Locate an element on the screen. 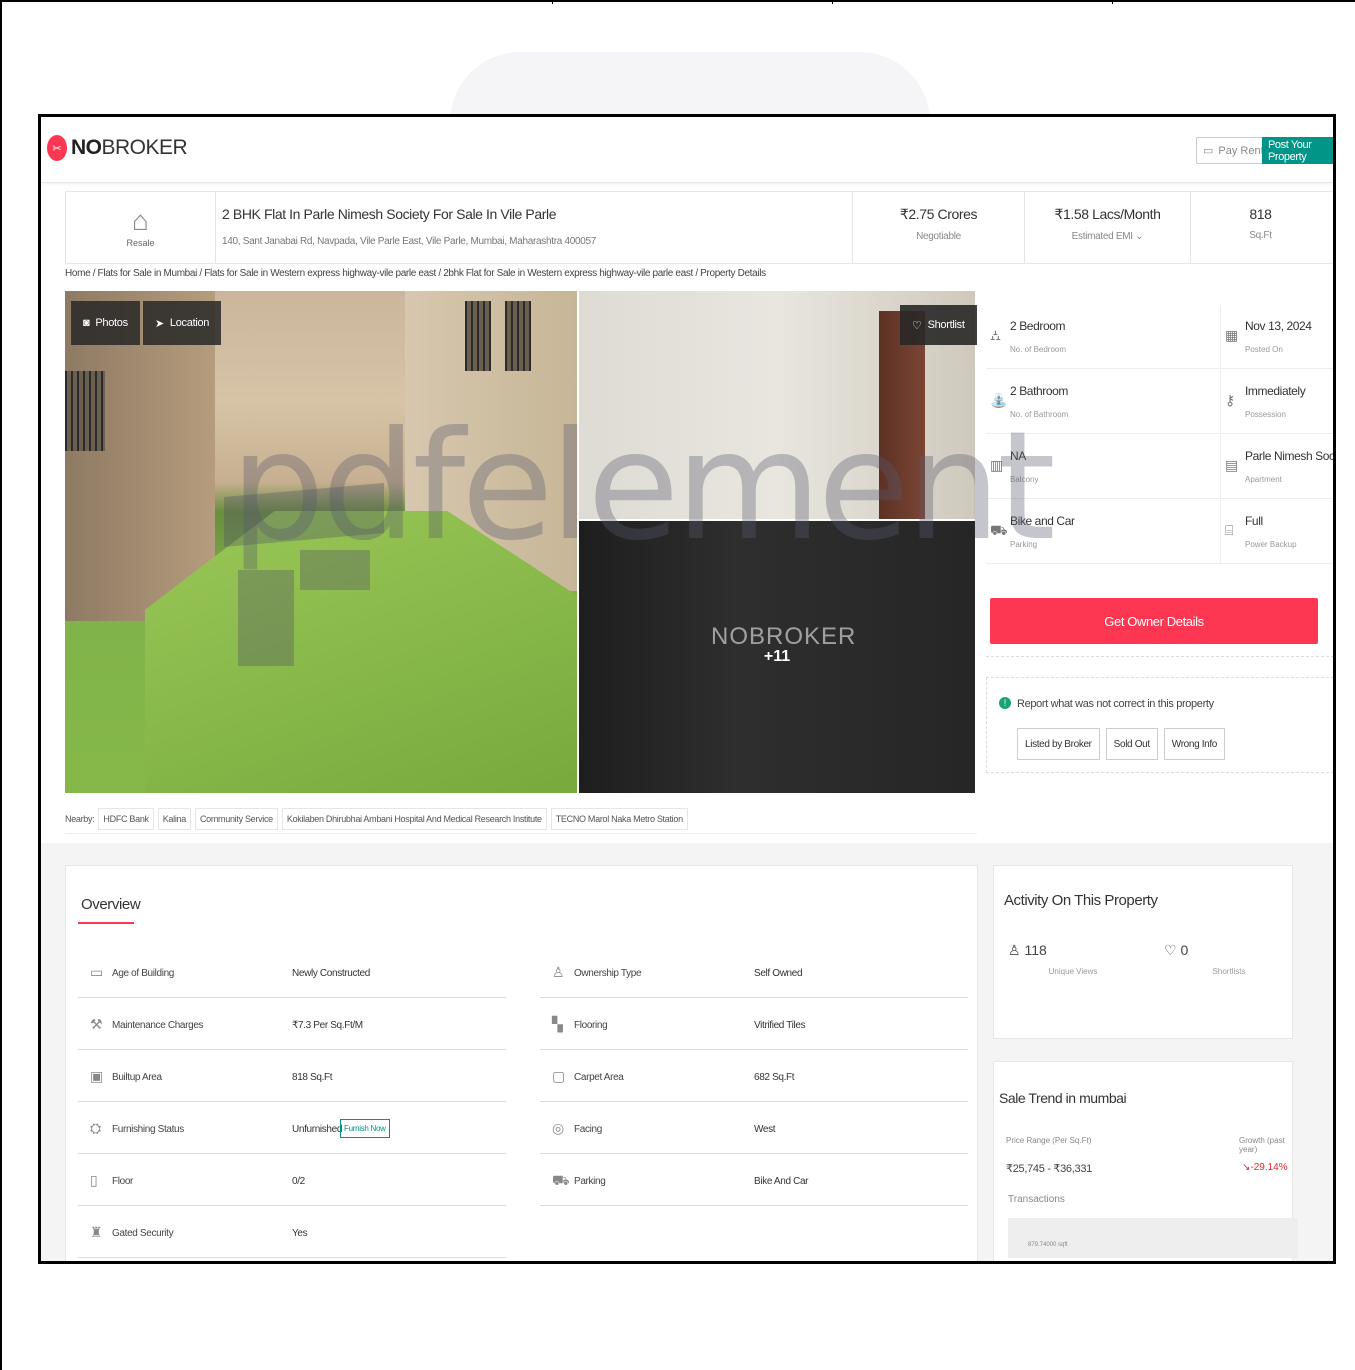 This screenshot has width=1355, height=1370. shortlist-label: Shortlist is located at coordinates (946, 325).